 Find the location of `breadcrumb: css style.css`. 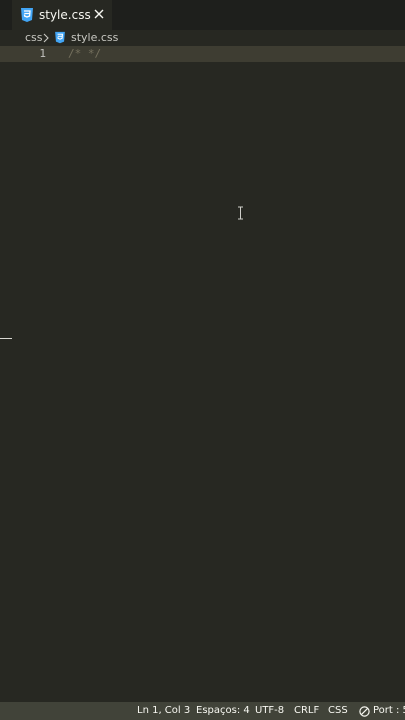

breadcrumb: css style.css is located at coordinates (202, 38).